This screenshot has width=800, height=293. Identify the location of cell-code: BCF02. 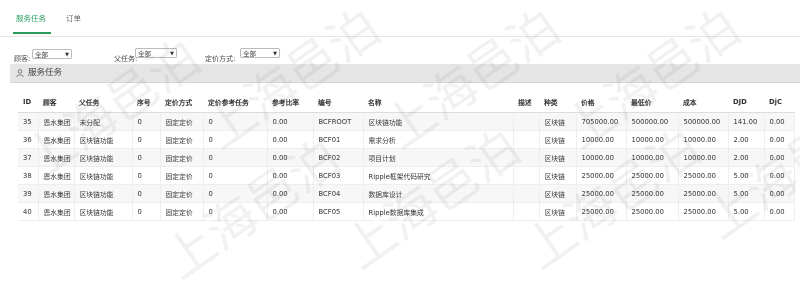
(338, 157).